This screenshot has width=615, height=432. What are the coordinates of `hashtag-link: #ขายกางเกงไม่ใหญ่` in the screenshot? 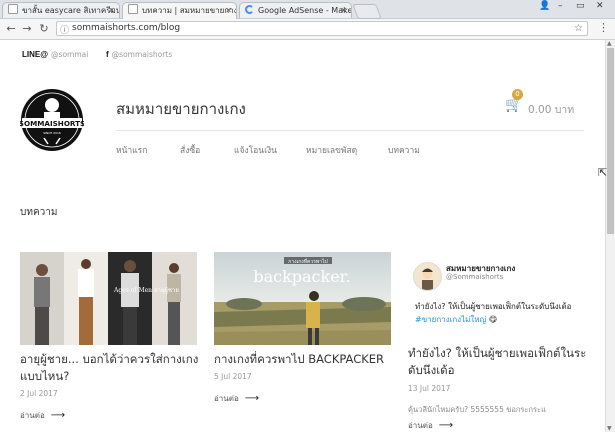 It's located at (450, 319).